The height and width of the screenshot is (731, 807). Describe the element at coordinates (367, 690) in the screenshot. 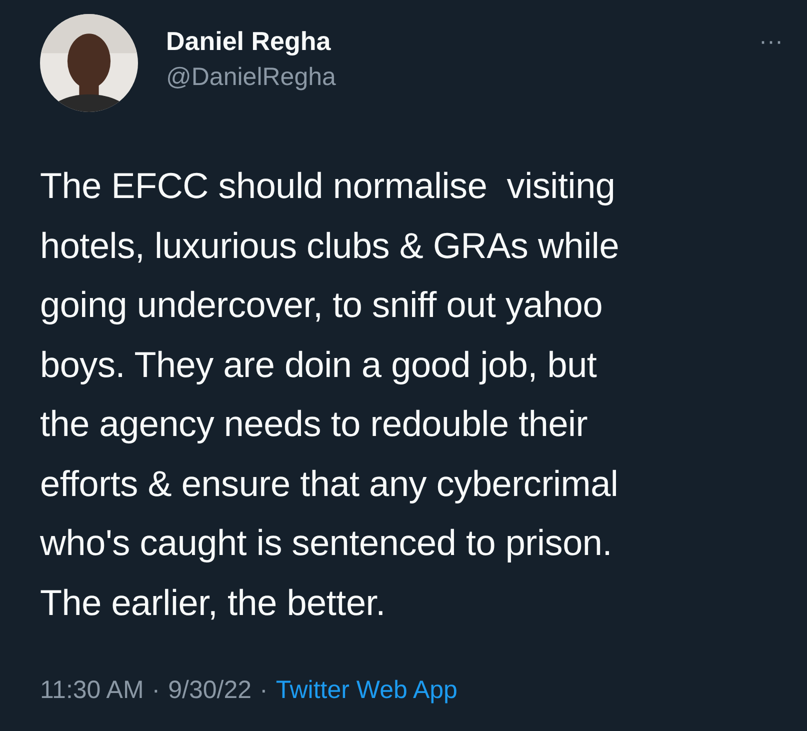

I see `source-link: Twitter Web App` at that location.